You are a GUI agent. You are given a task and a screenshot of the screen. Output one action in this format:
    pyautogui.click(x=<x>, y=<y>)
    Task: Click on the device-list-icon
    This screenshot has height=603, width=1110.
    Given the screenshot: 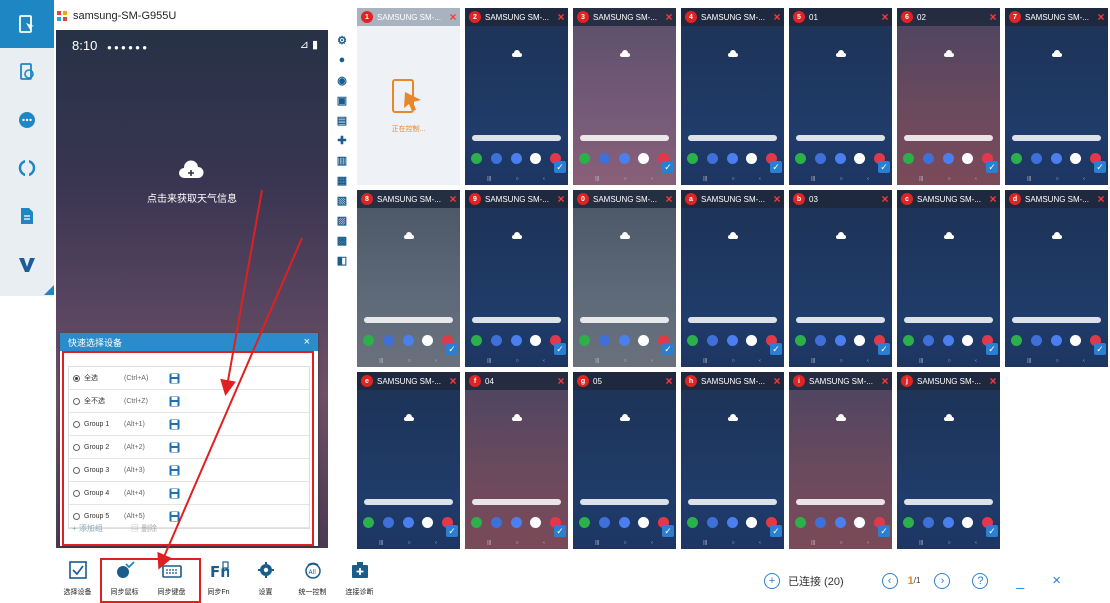 What is the action you would take?
    pyautogui.click(x=27, y=24)
    